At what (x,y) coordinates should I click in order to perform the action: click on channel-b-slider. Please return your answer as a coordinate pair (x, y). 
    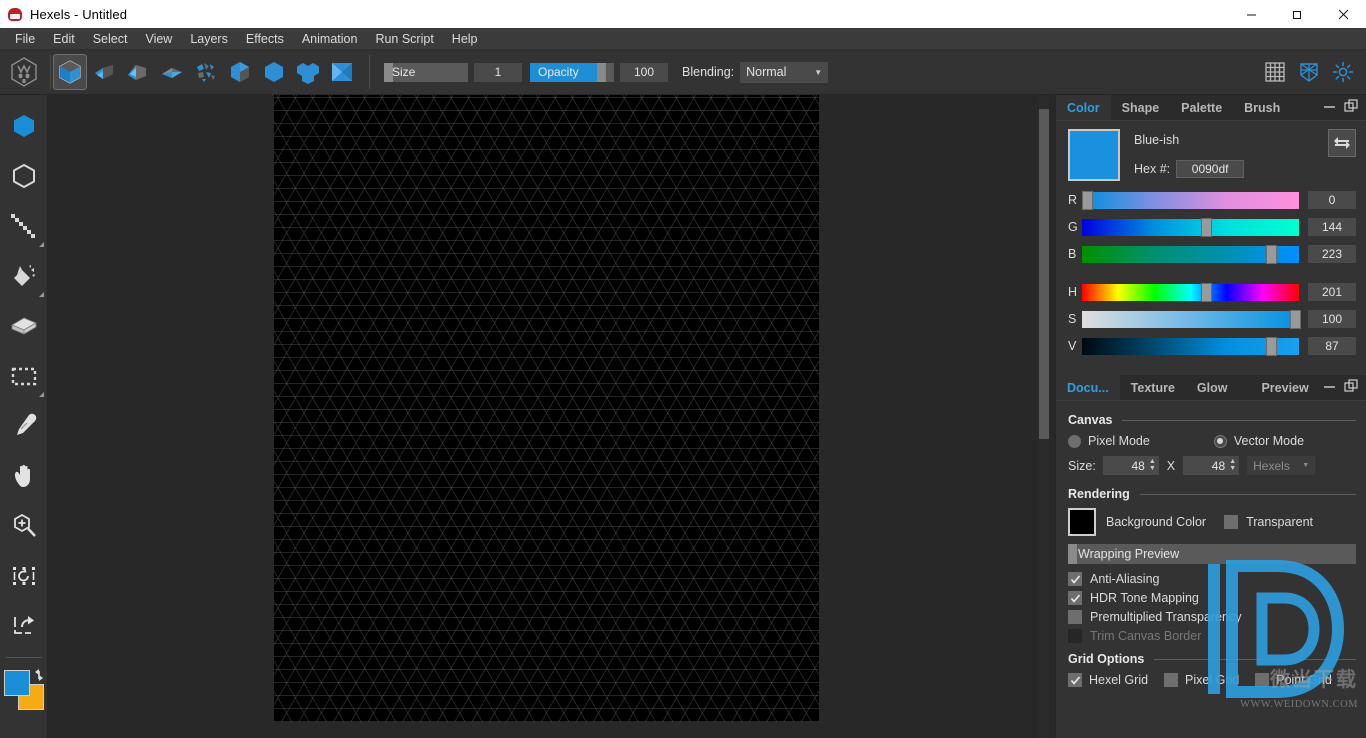
    Looking at the image, I should click on (1190, 254).